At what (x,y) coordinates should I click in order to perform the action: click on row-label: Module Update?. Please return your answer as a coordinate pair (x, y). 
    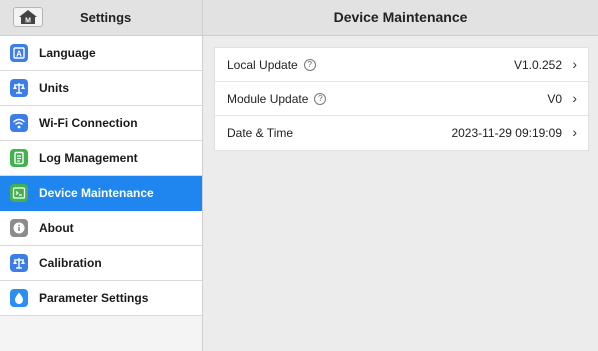
    Looking at the image, I should click on (277, 99).